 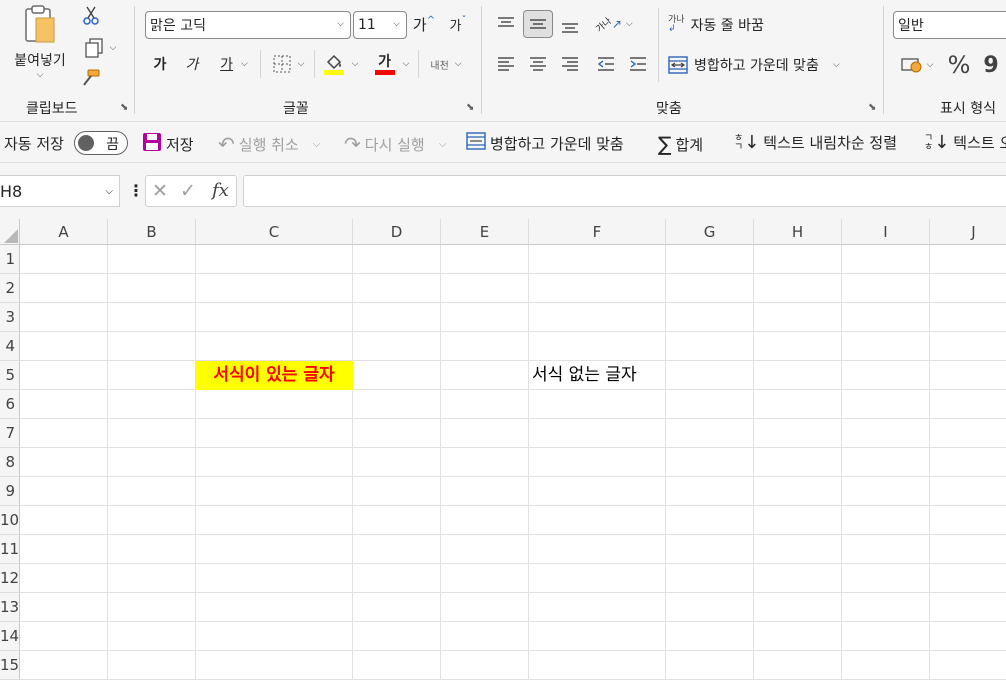 I want to click on align-center-button, so click(x=538, y=64).